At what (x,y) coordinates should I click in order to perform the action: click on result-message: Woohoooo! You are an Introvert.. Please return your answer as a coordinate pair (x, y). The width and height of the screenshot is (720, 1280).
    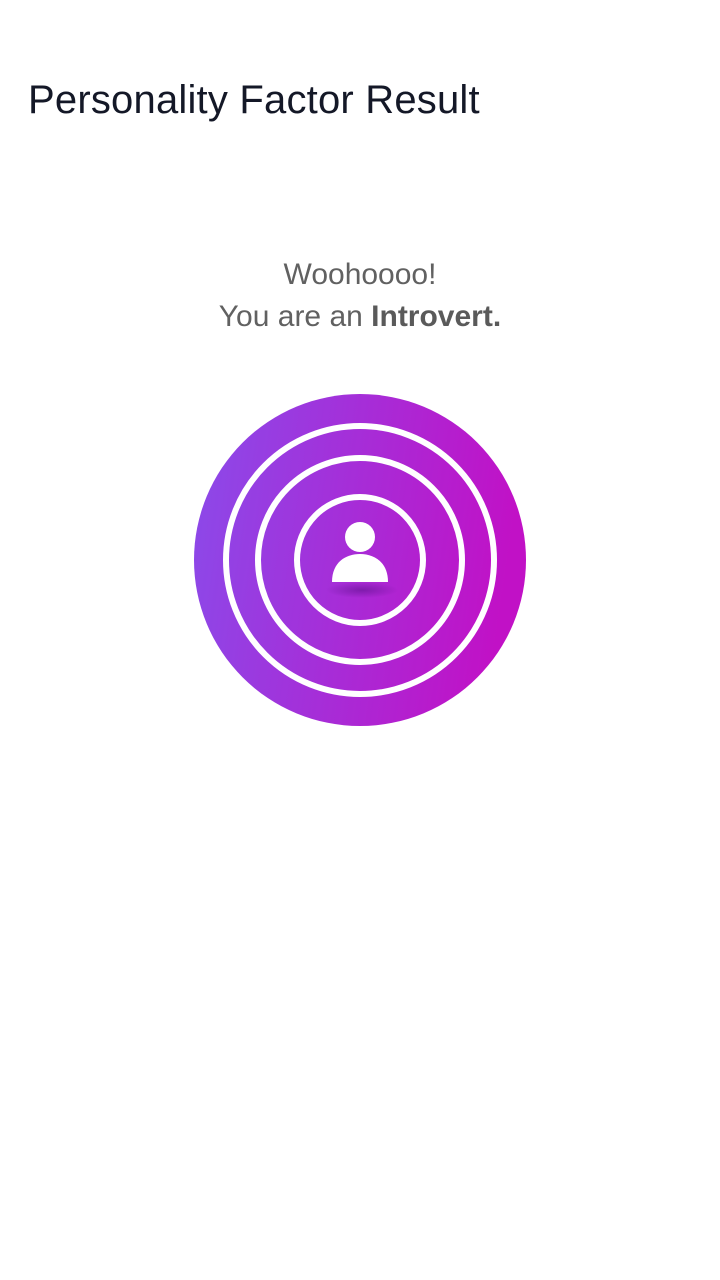
    Looking at the image, I should click on (360, 296).